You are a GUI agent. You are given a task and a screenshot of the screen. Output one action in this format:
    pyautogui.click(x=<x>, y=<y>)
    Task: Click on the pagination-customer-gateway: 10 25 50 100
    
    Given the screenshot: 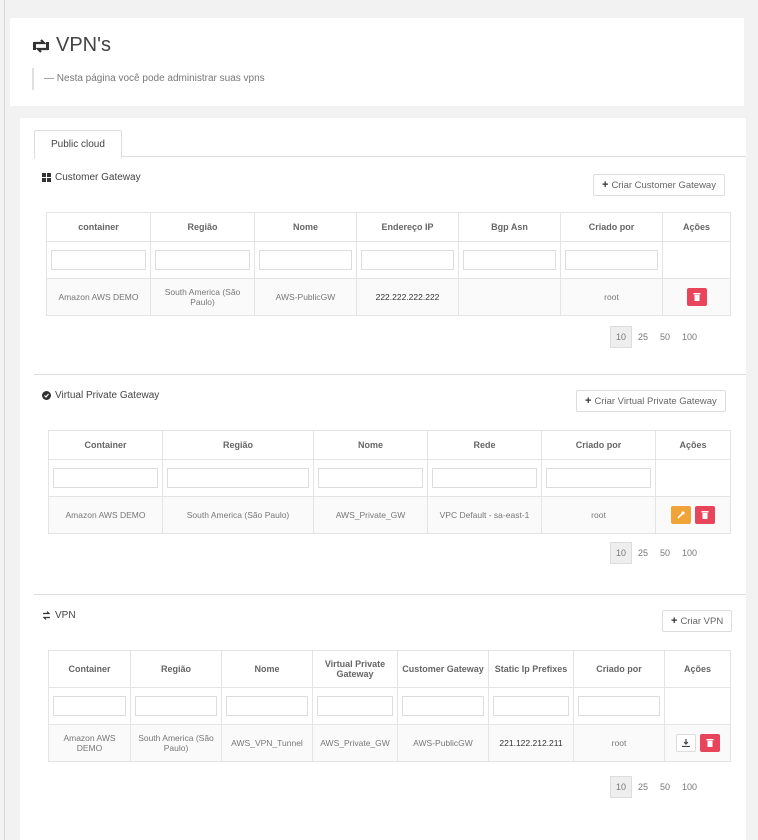 What is the action you would take?
    pyautogui.click(x=656, y=337)
    